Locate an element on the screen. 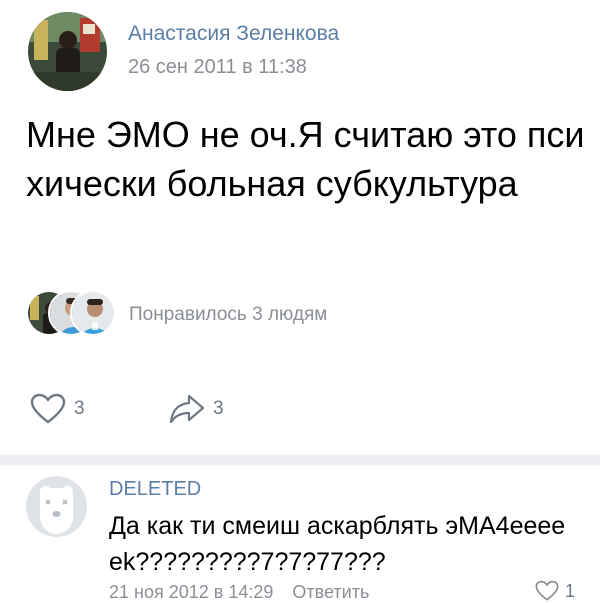 This screenshot has width=600, height=603. comment-like-button: 1 is located at coordinates (555, 591).